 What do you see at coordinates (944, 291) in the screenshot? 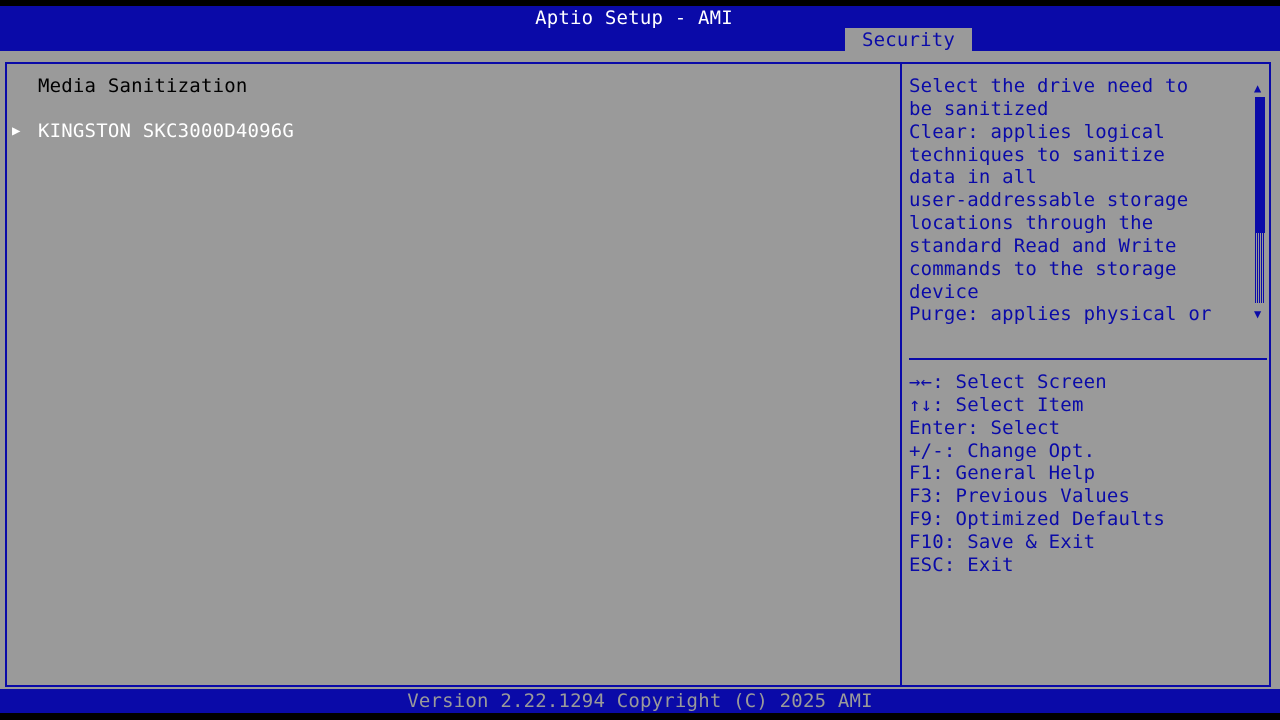
I see `help-line: device` at bounding box center [944, 291].